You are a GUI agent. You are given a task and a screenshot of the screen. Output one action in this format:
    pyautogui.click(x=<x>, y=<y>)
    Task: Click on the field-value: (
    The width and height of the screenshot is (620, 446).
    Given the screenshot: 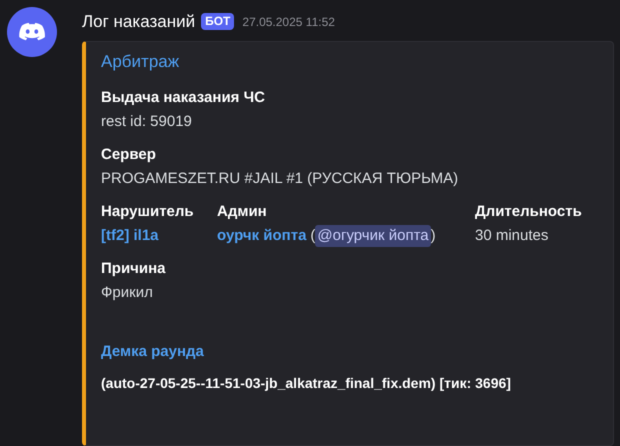 What is the action you would take?
    pyautogui.click(x=313, y=236)
    